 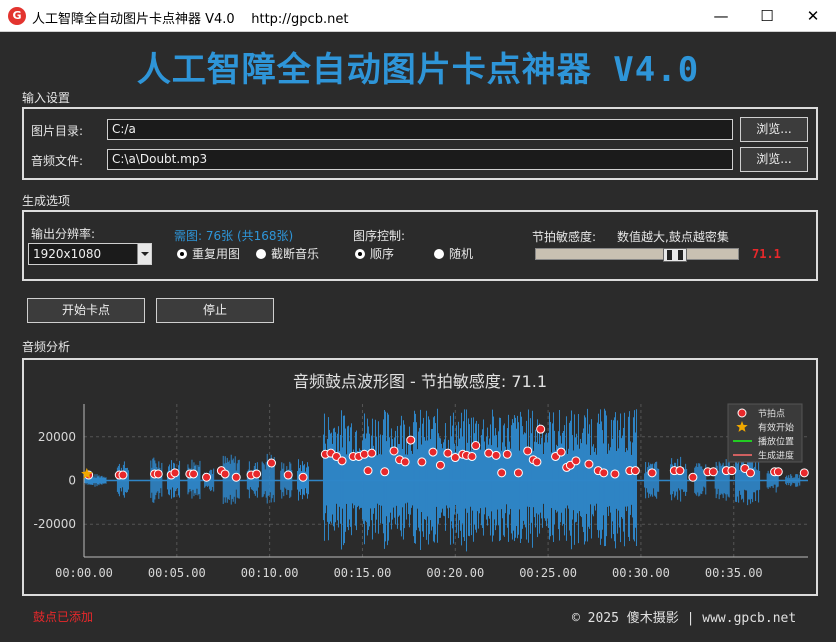 I want to click on start-button: 开始卡点, so click(x=86, y=310).